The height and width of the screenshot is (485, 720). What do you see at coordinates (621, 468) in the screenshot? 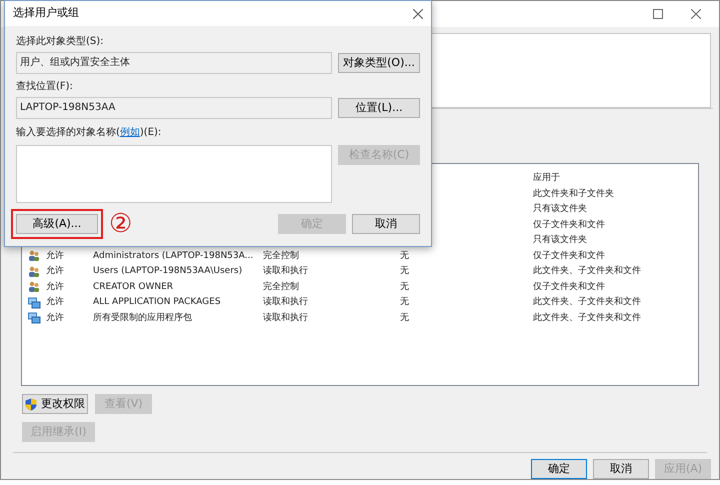
I see `dialog-button: 取消` at bounding box center [621, 468].